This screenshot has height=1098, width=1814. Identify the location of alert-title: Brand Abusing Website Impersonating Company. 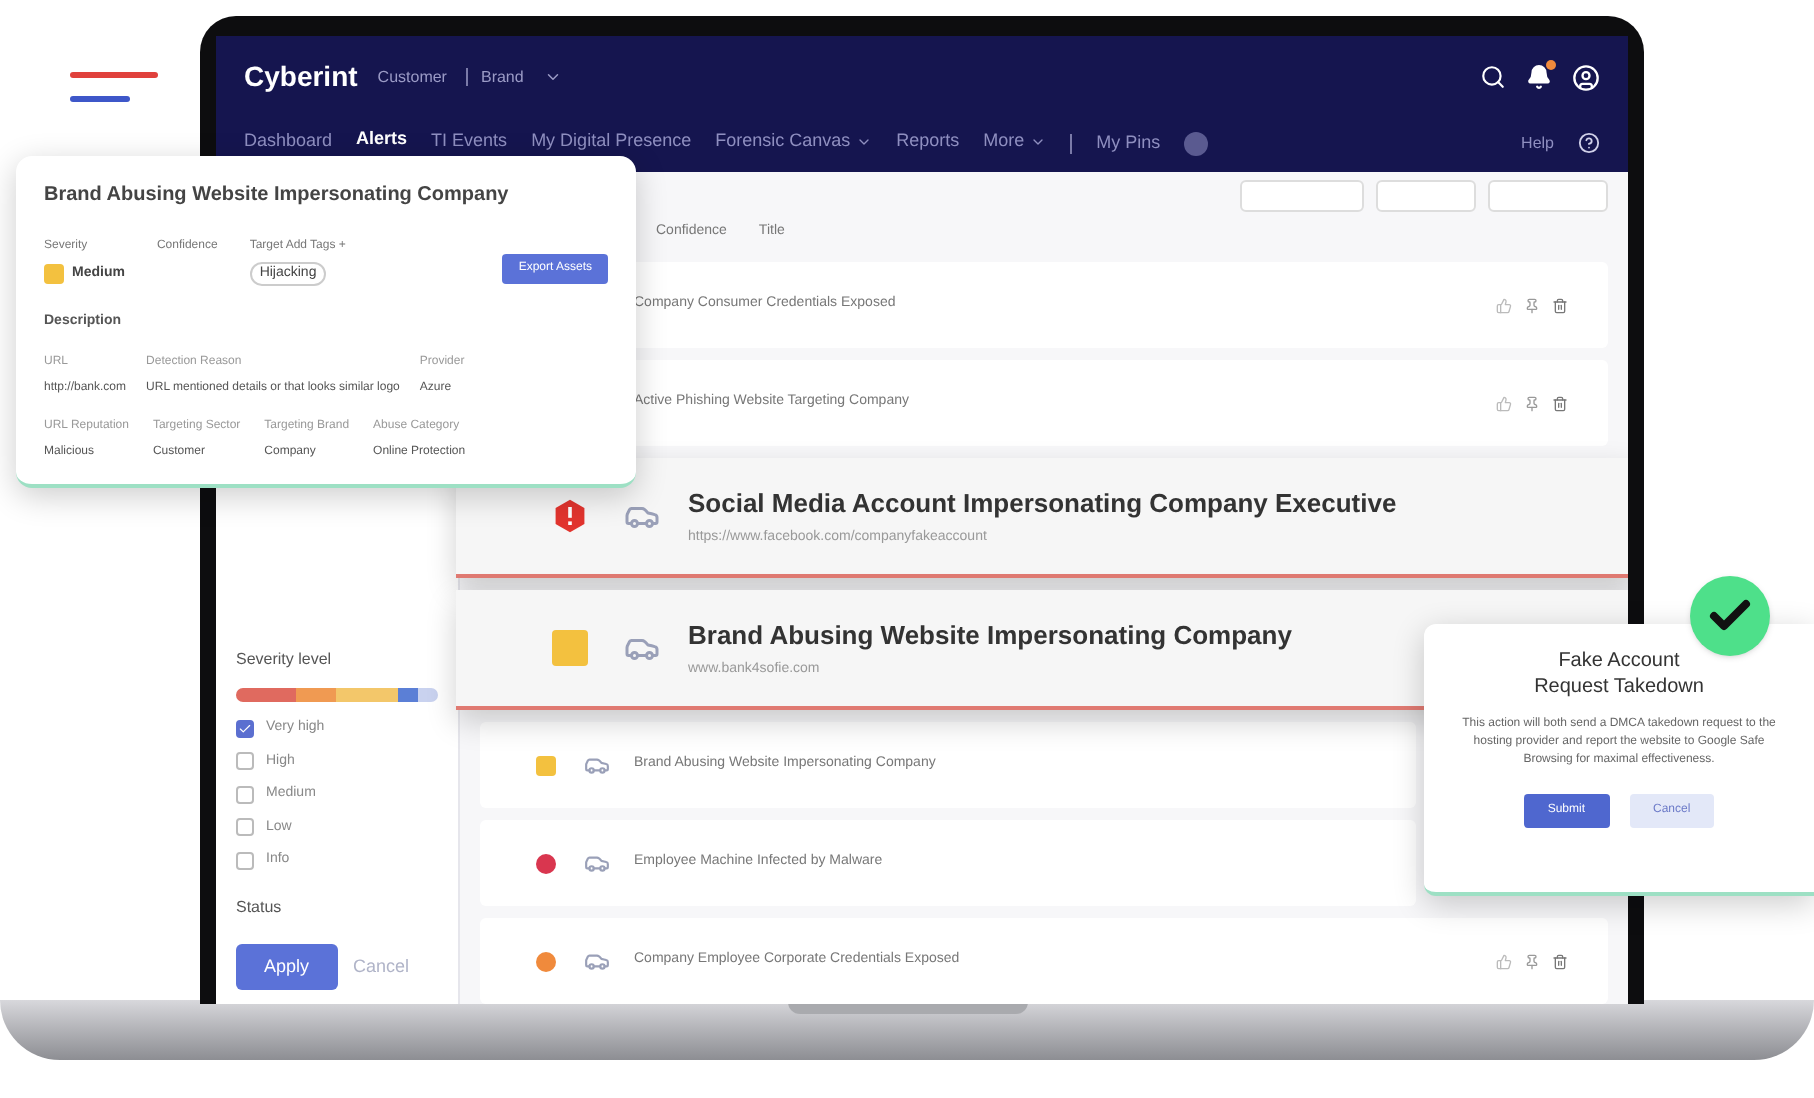
(990, 635).